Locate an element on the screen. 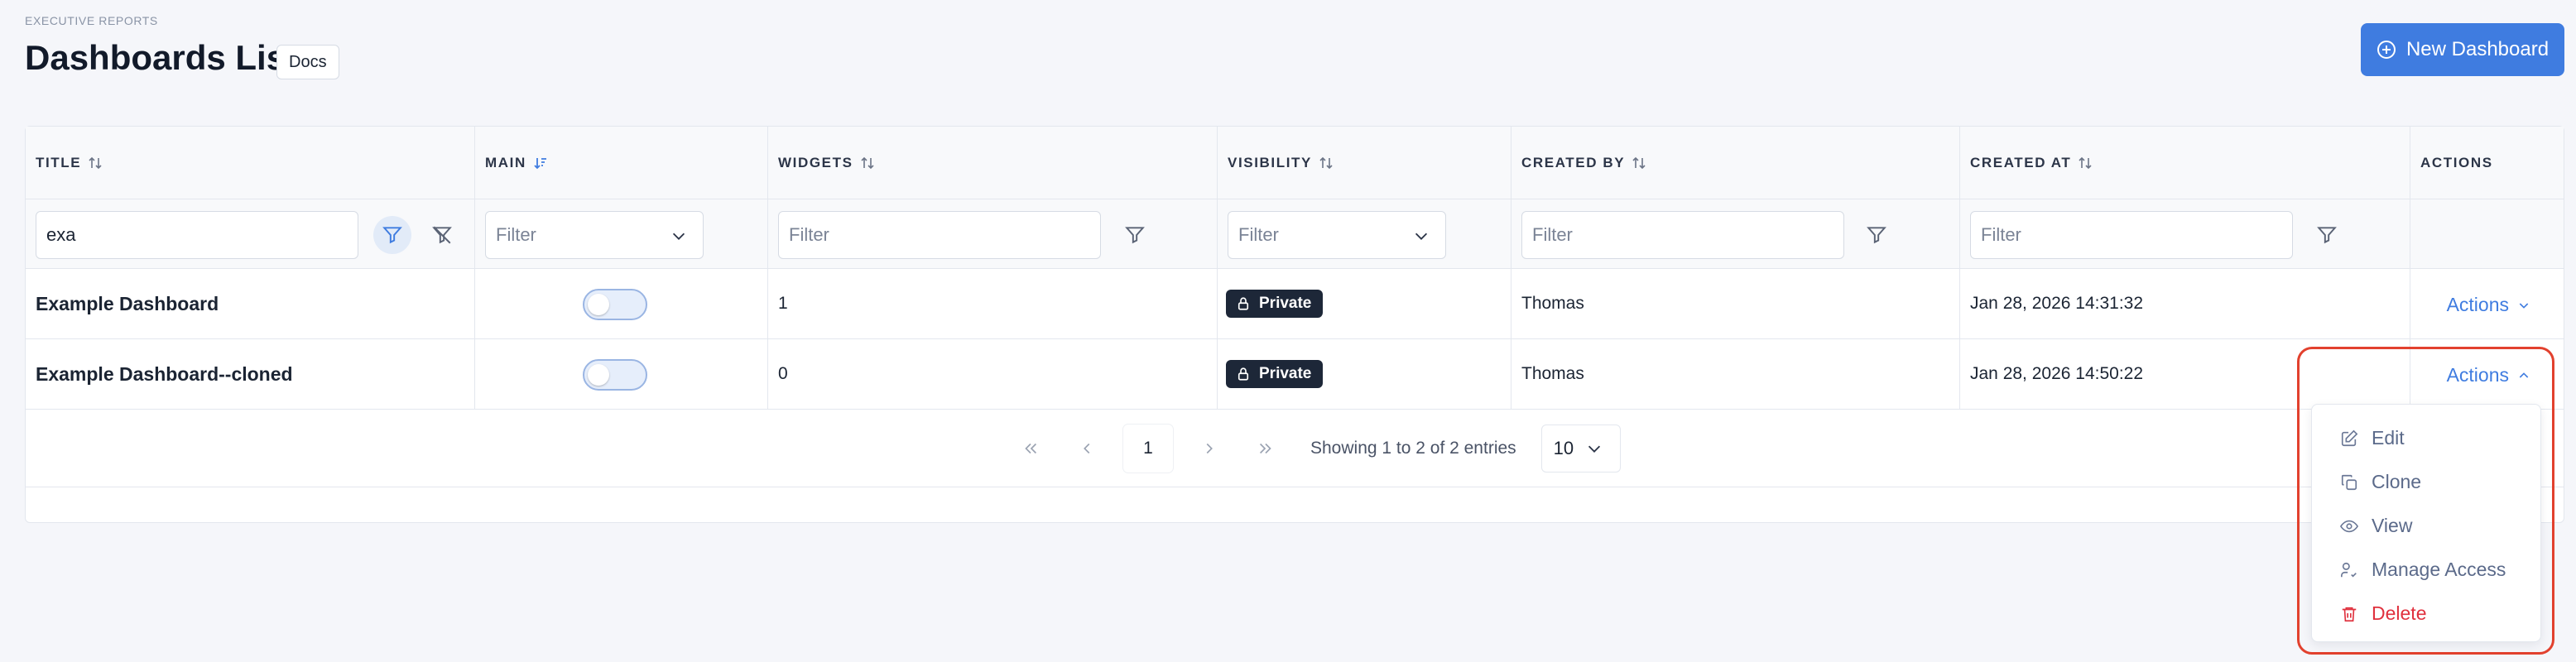 The width and height of the screenshot is (2576, 662). table-header-row: TITLE MAIN WIDGETS VISIBILITY CREATED BY is located at coordinates (1295, 163).